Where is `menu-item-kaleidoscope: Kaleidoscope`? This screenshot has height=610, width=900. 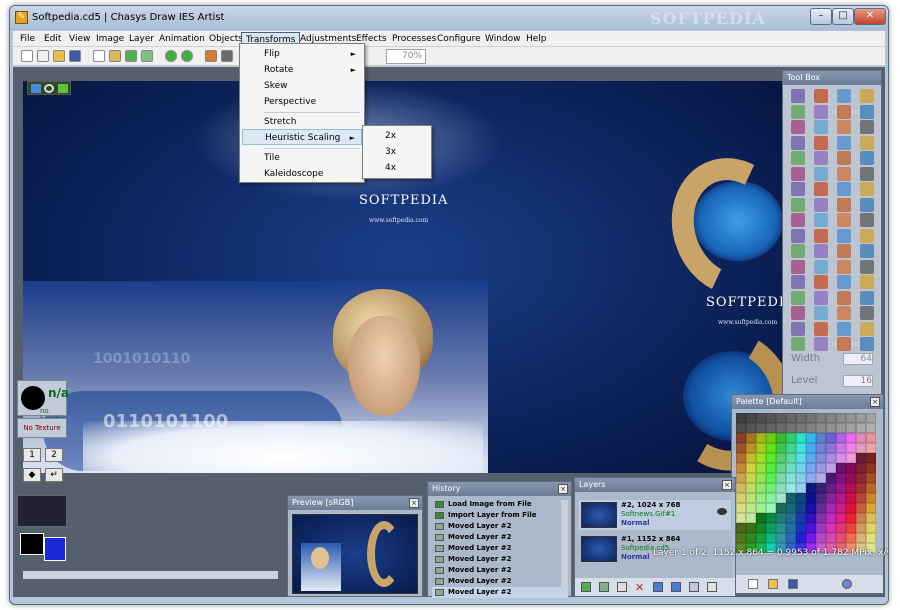 menu-item-kaleidoscope: Kaleidoscope is located at coordinates (302, 174).